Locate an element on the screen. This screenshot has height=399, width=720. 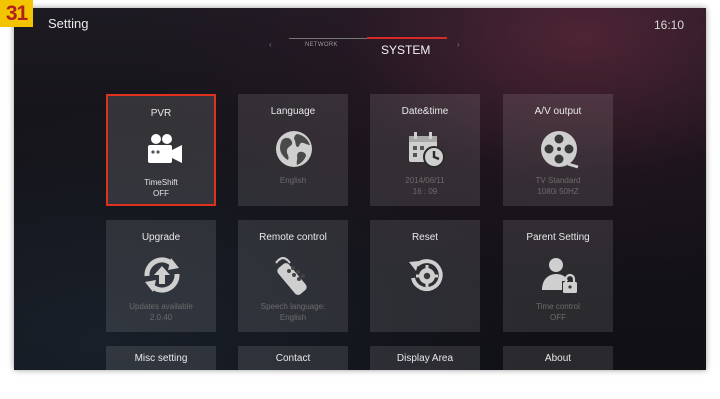
tile-date-time: Date&time 2014/06/11 16 : 09 is located at coordinates (425, 150).